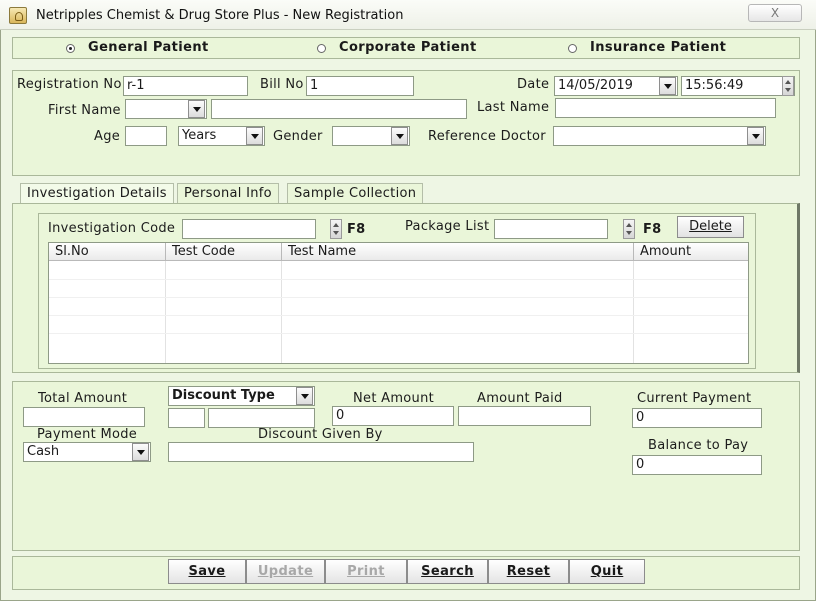 The image size is (816, 601). Describe the element at coordinates (207, 571) in the screenshot. I see `save-button: Save` at that location.